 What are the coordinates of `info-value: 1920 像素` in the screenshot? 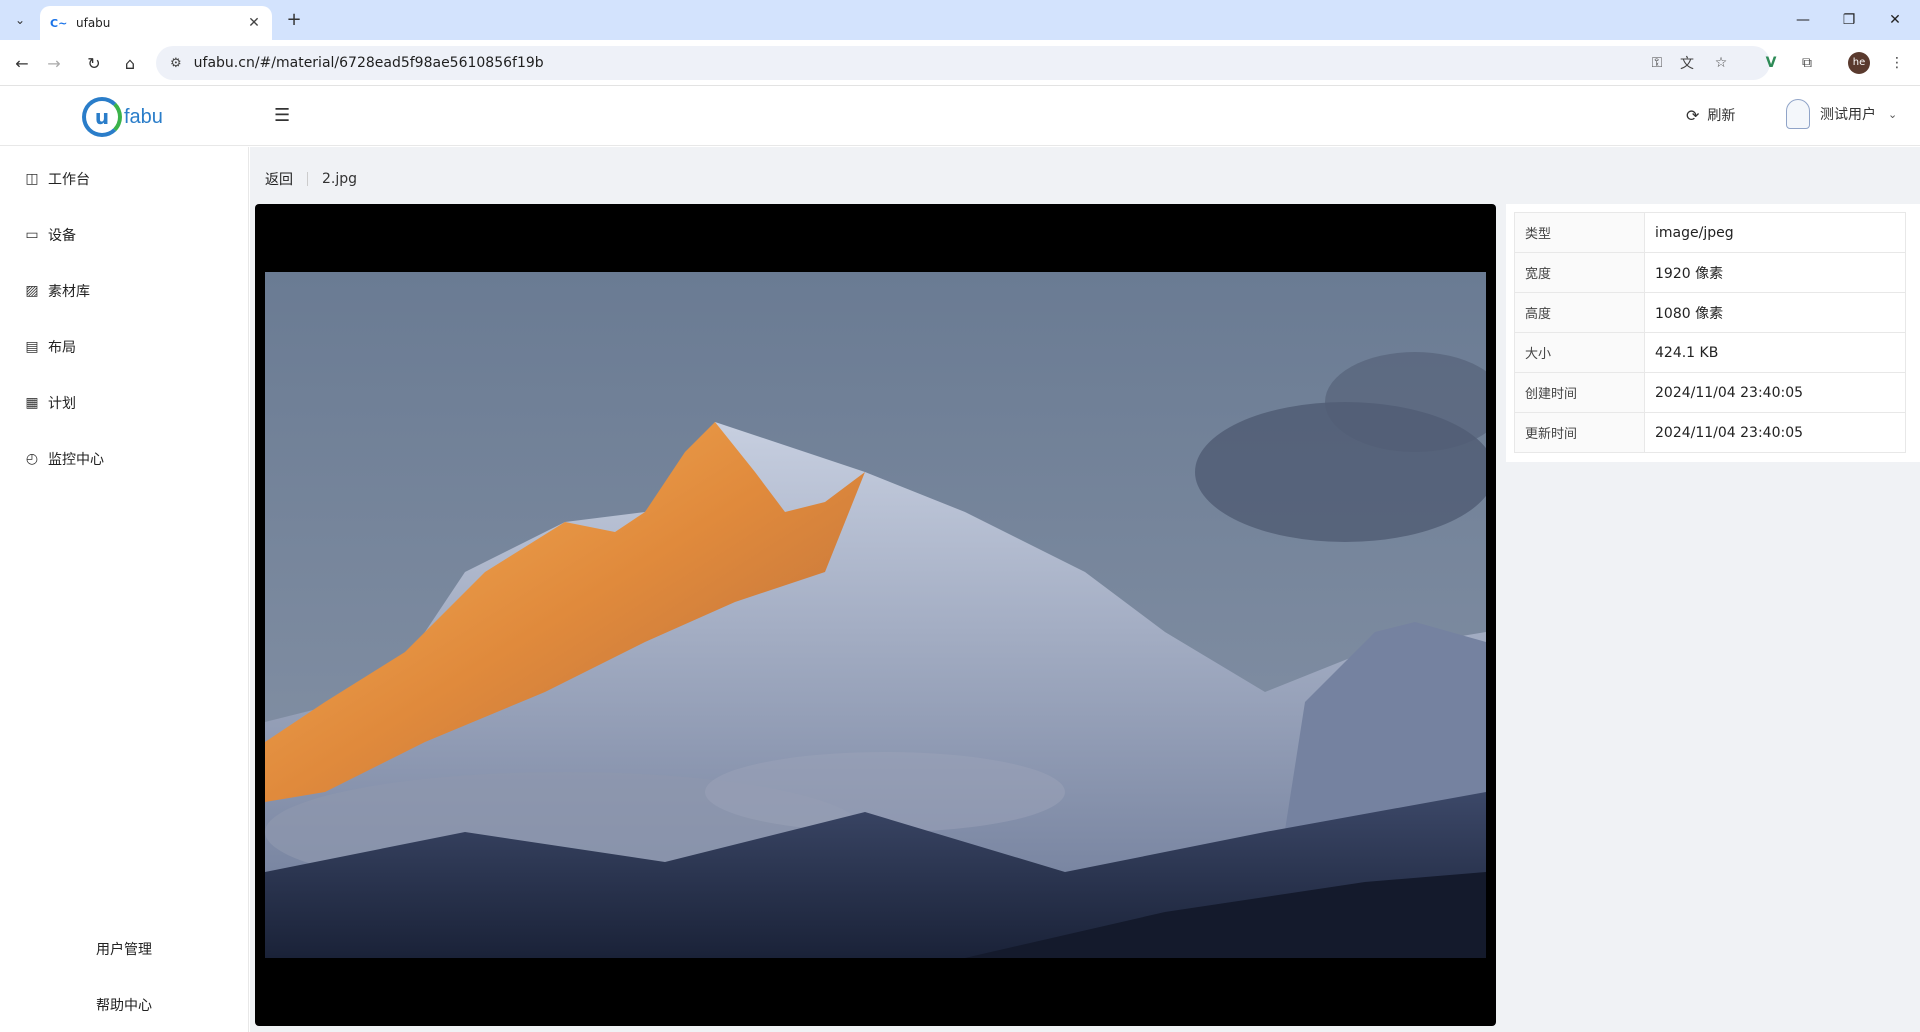 It's located at (1775, 272).